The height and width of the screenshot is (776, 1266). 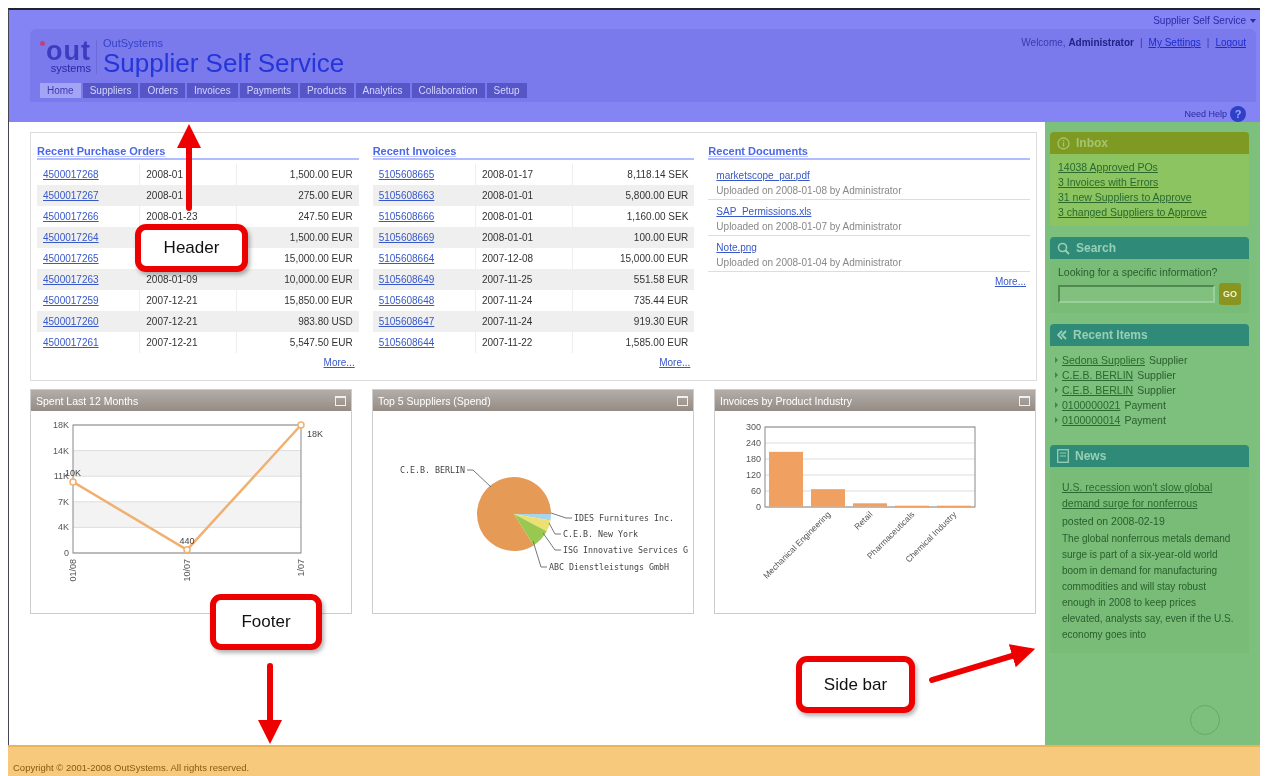 What do you see at coordinates (1103, 360) in the screenshot?
I see `recent-link: Sedona Suppliers` at bounding box center [1103, 360].